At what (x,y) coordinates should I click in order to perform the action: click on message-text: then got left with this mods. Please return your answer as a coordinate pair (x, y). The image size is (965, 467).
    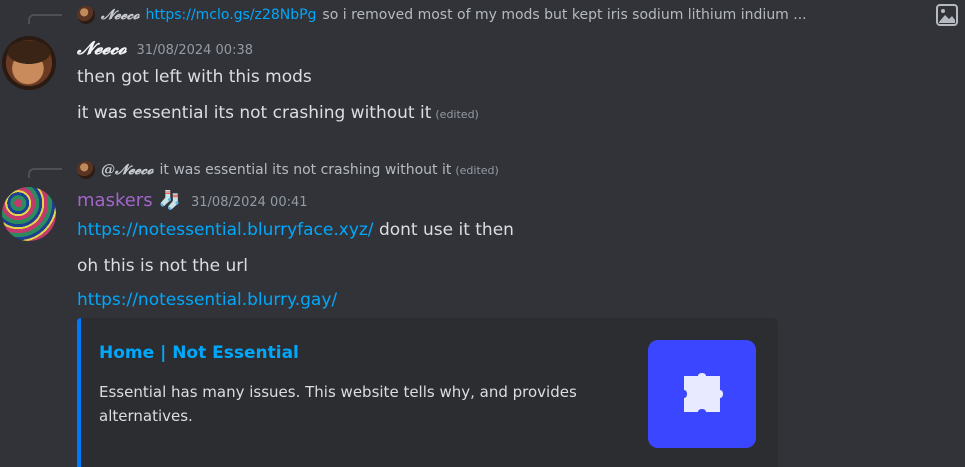
    Looking at the image, I should click on (194, 77).